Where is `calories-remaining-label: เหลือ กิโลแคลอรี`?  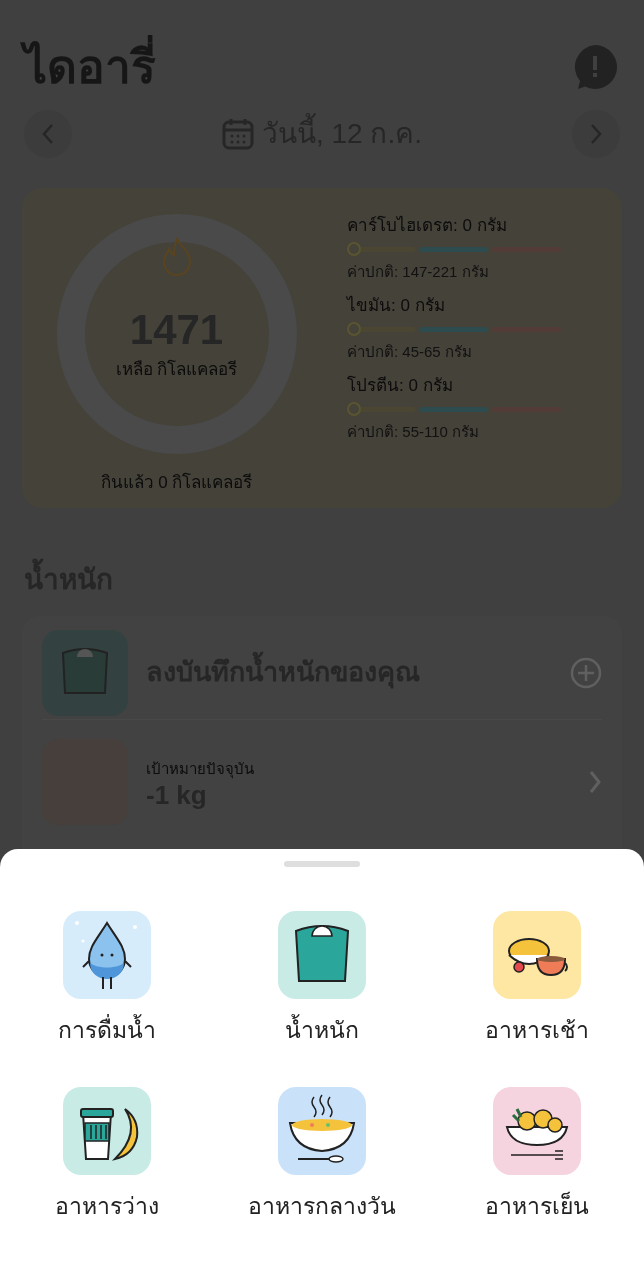
calories-remaining-label: เหลือ กิโลแคลอรี is located at coordinates (176, 370).